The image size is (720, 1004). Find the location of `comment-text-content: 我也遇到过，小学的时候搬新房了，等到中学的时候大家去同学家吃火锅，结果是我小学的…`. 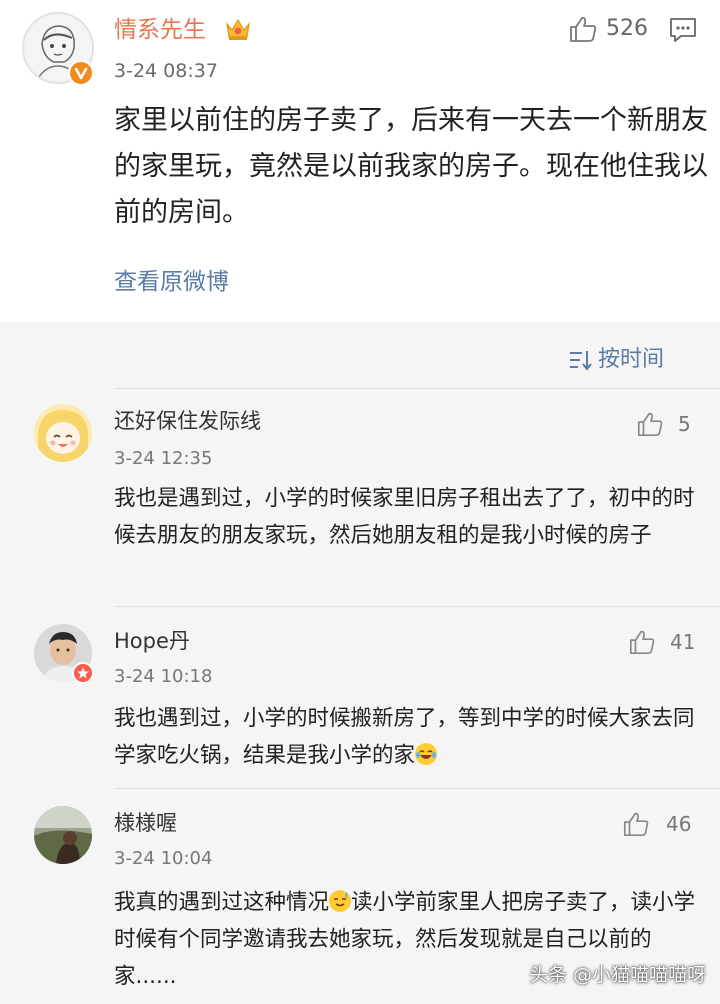

comment-text-content: 我也遇到过，小学的时候搬新房了，等到中学的时候大家去同学家吃火锅，结果是我小学的… is located at coordinates (404, 737).